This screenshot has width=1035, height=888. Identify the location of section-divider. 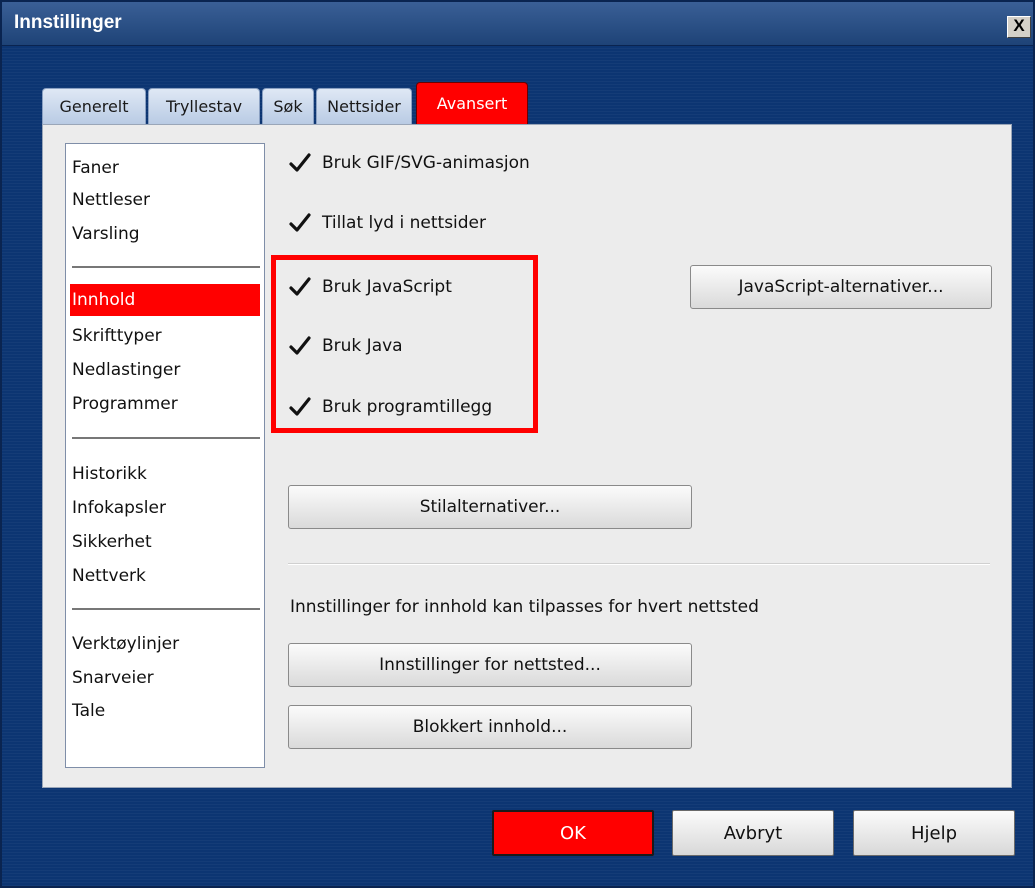
(639, 564).